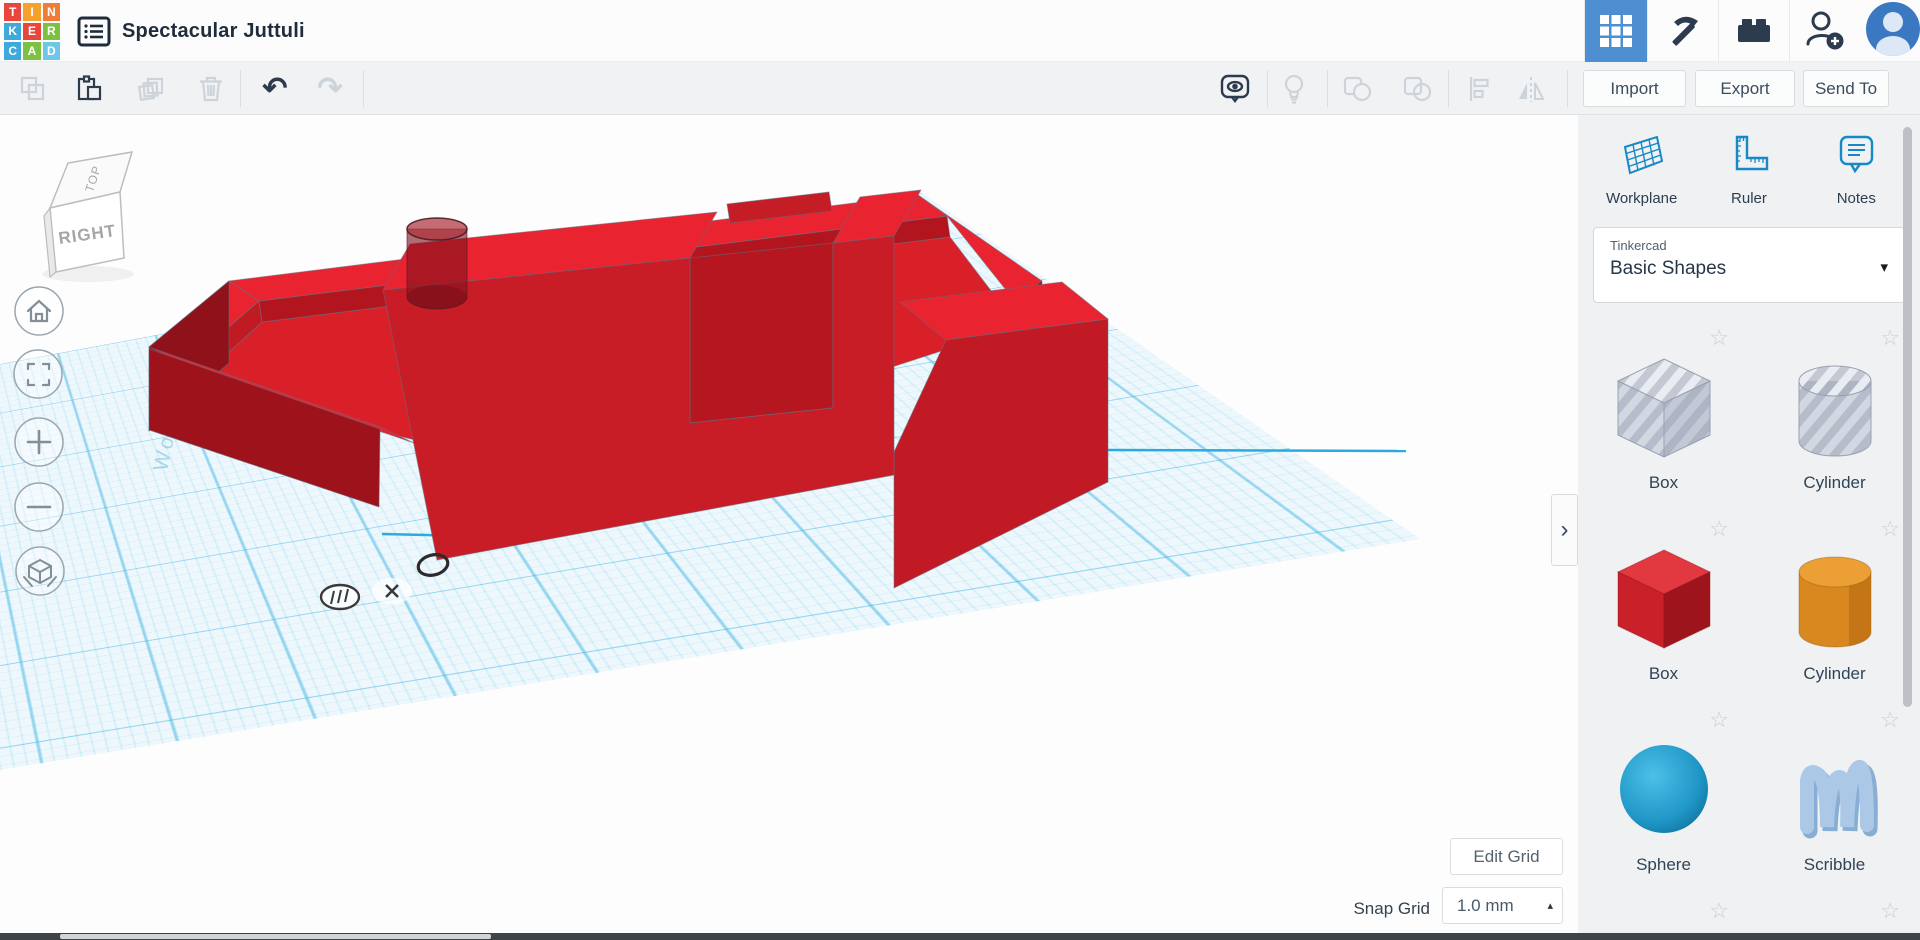  Describe the element at coordinates (437, 263) in the screenshot. I see `cylinder-hole-shape` at that location.